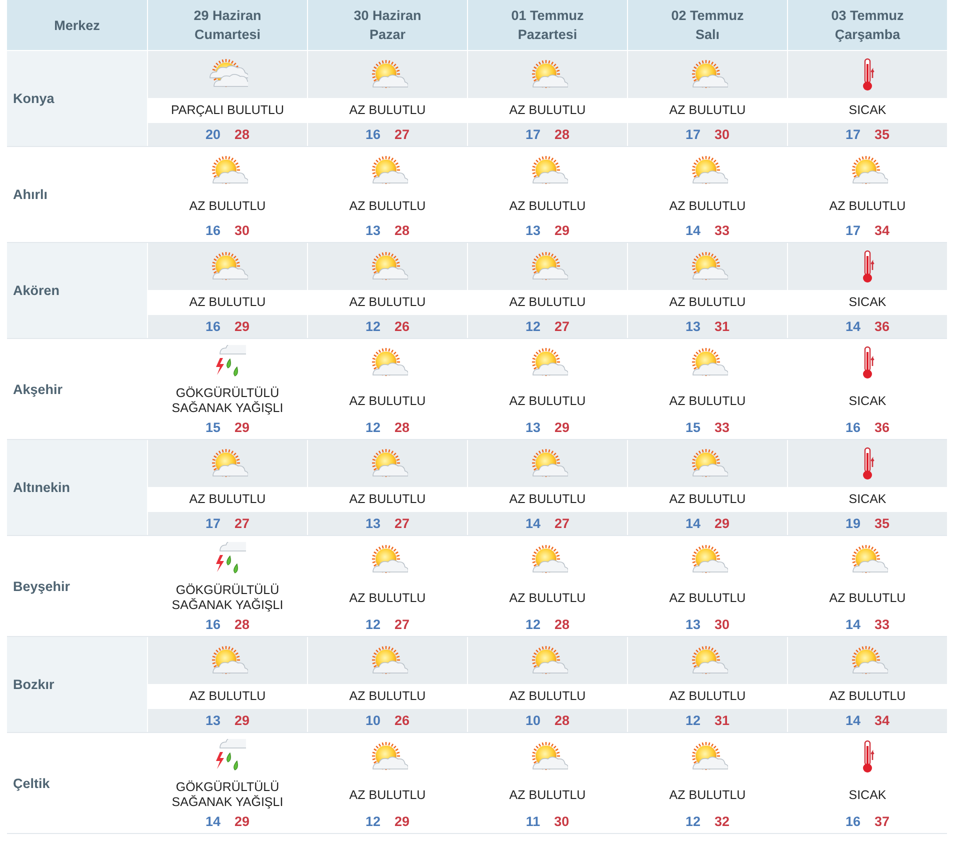 The height and width of the screenshot is (851, 964). Describe the element at coordinates (533, 821) in the screenshot. I see `low-temperature: 11` at that location.